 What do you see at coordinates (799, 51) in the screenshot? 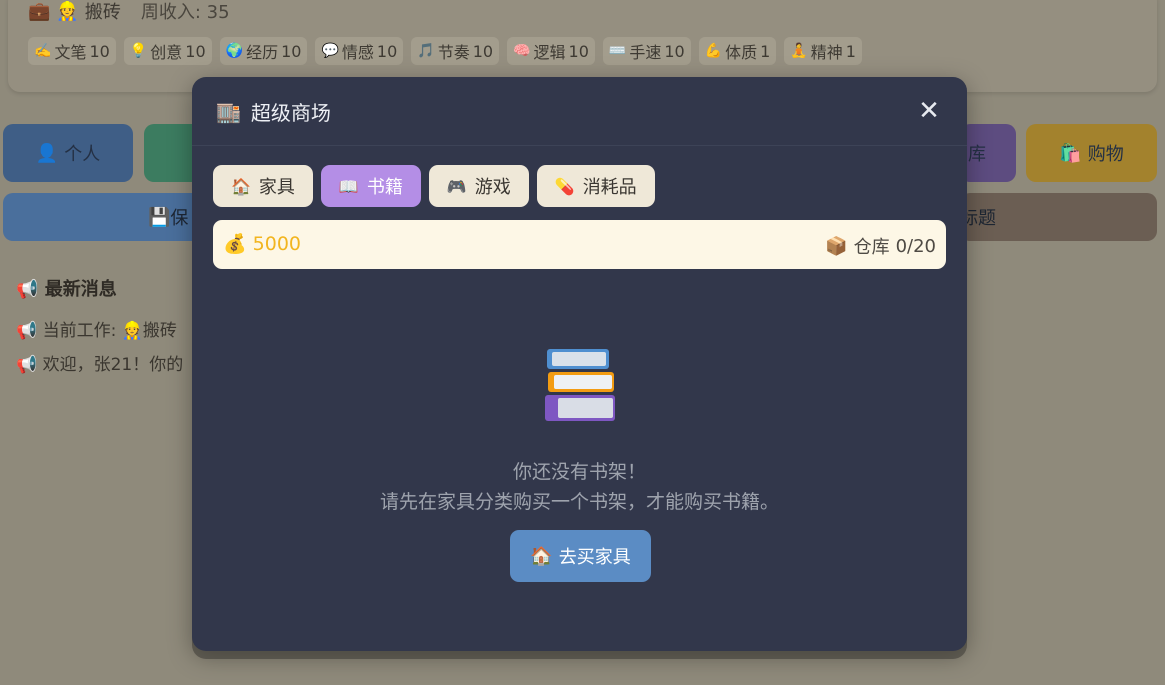
I see `meditation-icon: 🧘` at bounding box center [799, 51].